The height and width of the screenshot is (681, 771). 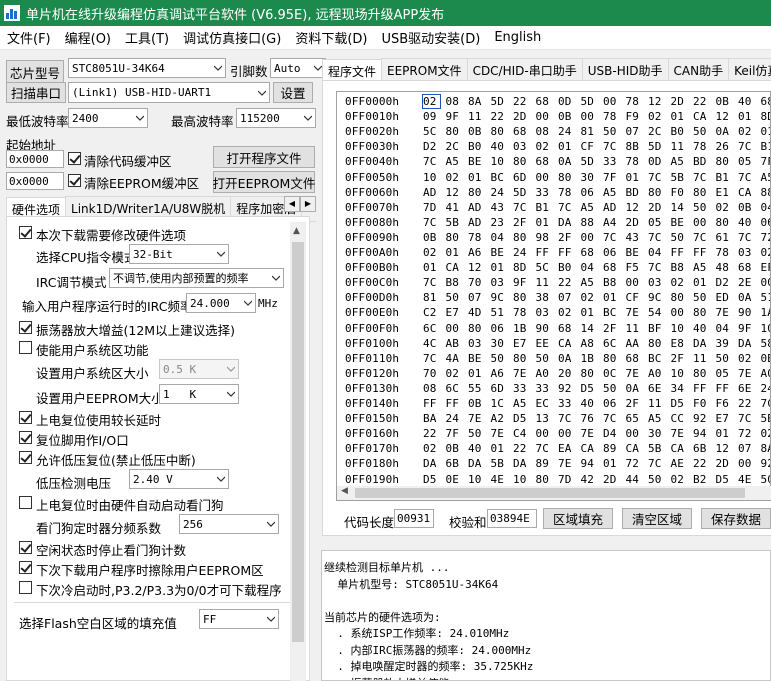 What do you see at coordinates (524, 388) in the screenshot?
I see `hex-byte: 33` at bounding box center [524, 388].